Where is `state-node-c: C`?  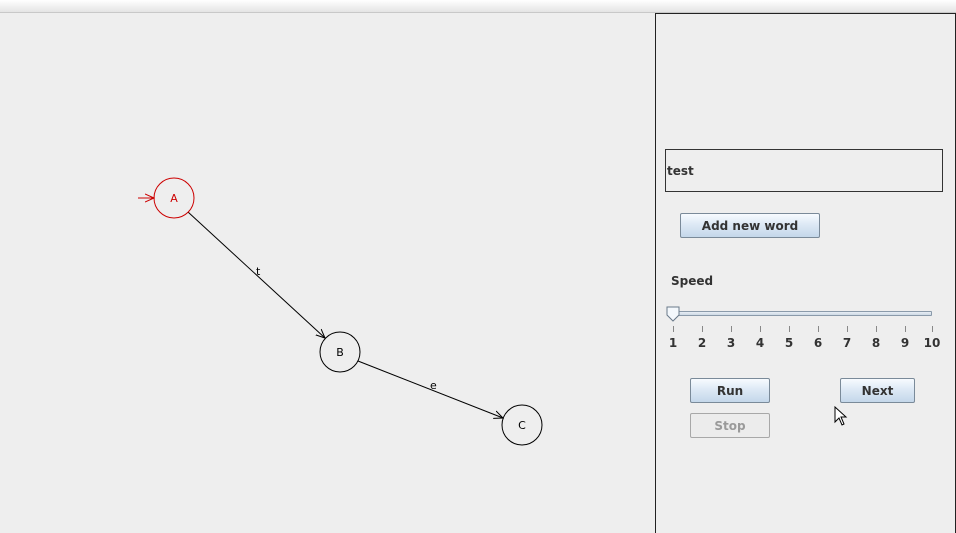 state-node-c: C is located at coordinates (522, 425).